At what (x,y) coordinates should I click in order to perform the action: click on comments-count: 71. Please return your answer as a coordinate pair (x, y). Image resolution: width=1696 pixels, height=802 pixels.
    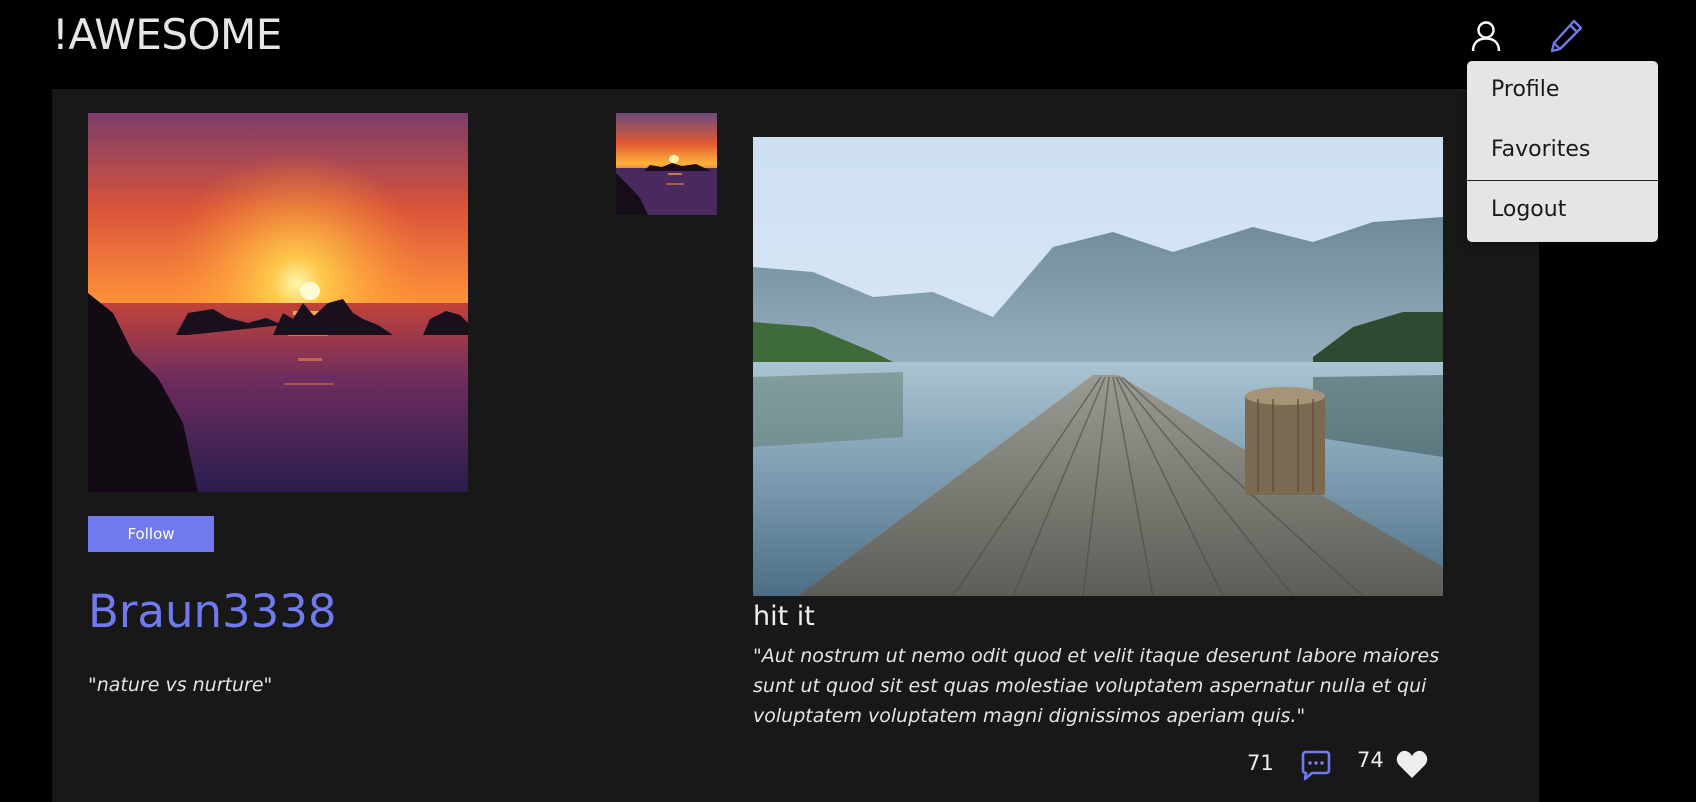
    Looking at the image, I should click on (1260, 763).